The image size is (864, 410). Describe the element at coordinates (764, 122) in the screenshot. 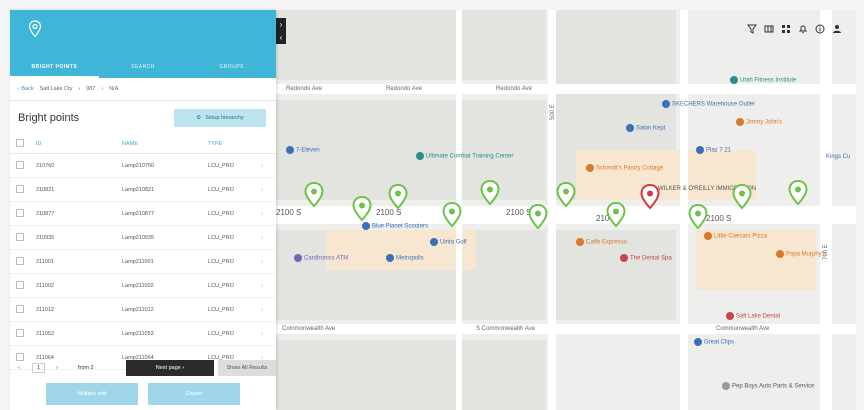

I see `poi-label: Jimmy John's` at that location.